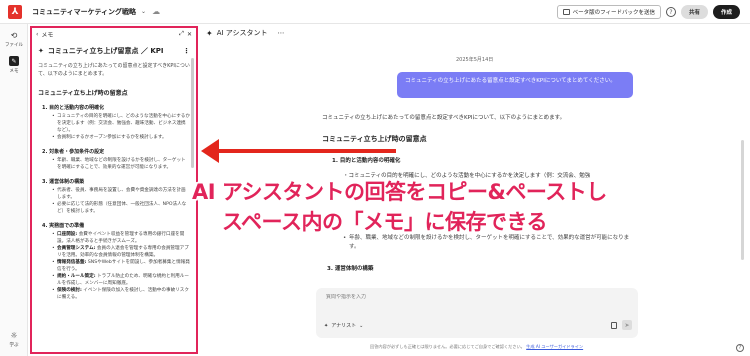 The image size is (750, 356). I want to click on annotation-arrow-line, so click(305, 151).